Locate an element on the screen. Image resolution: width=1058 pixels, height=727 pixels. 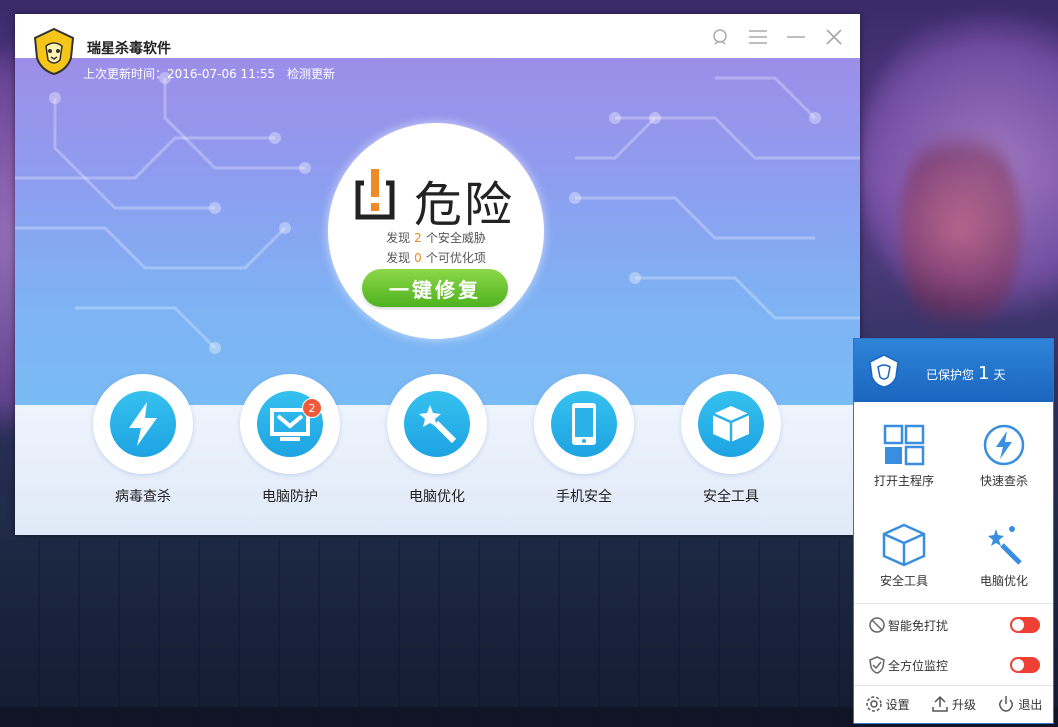
feature-pc-protection: 2 电脑防护 is located at coordinates (290, 440).